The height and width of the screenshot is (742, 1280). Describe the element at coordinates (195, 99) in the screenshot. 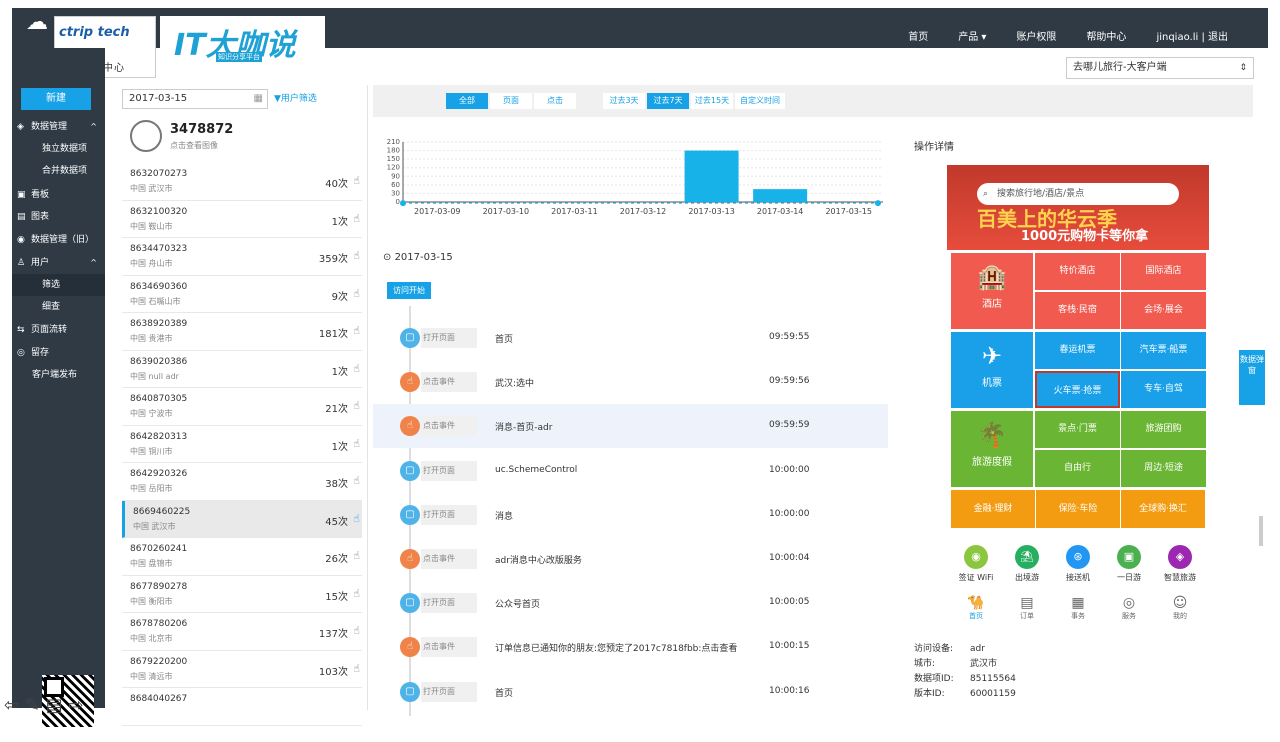

I see `date-picker: 2017-03-15 ▦` at that location.